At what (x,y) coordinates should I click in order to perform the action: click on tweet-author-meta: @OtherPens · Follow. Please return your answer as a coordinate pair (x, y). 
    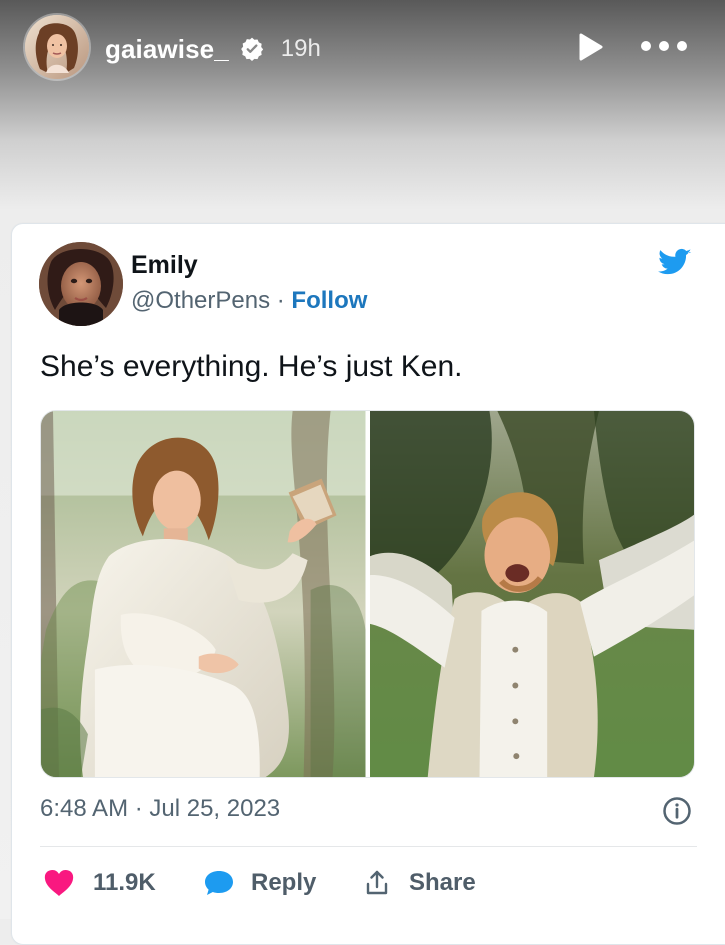
    Looking at the image, I should click on (249, 301).